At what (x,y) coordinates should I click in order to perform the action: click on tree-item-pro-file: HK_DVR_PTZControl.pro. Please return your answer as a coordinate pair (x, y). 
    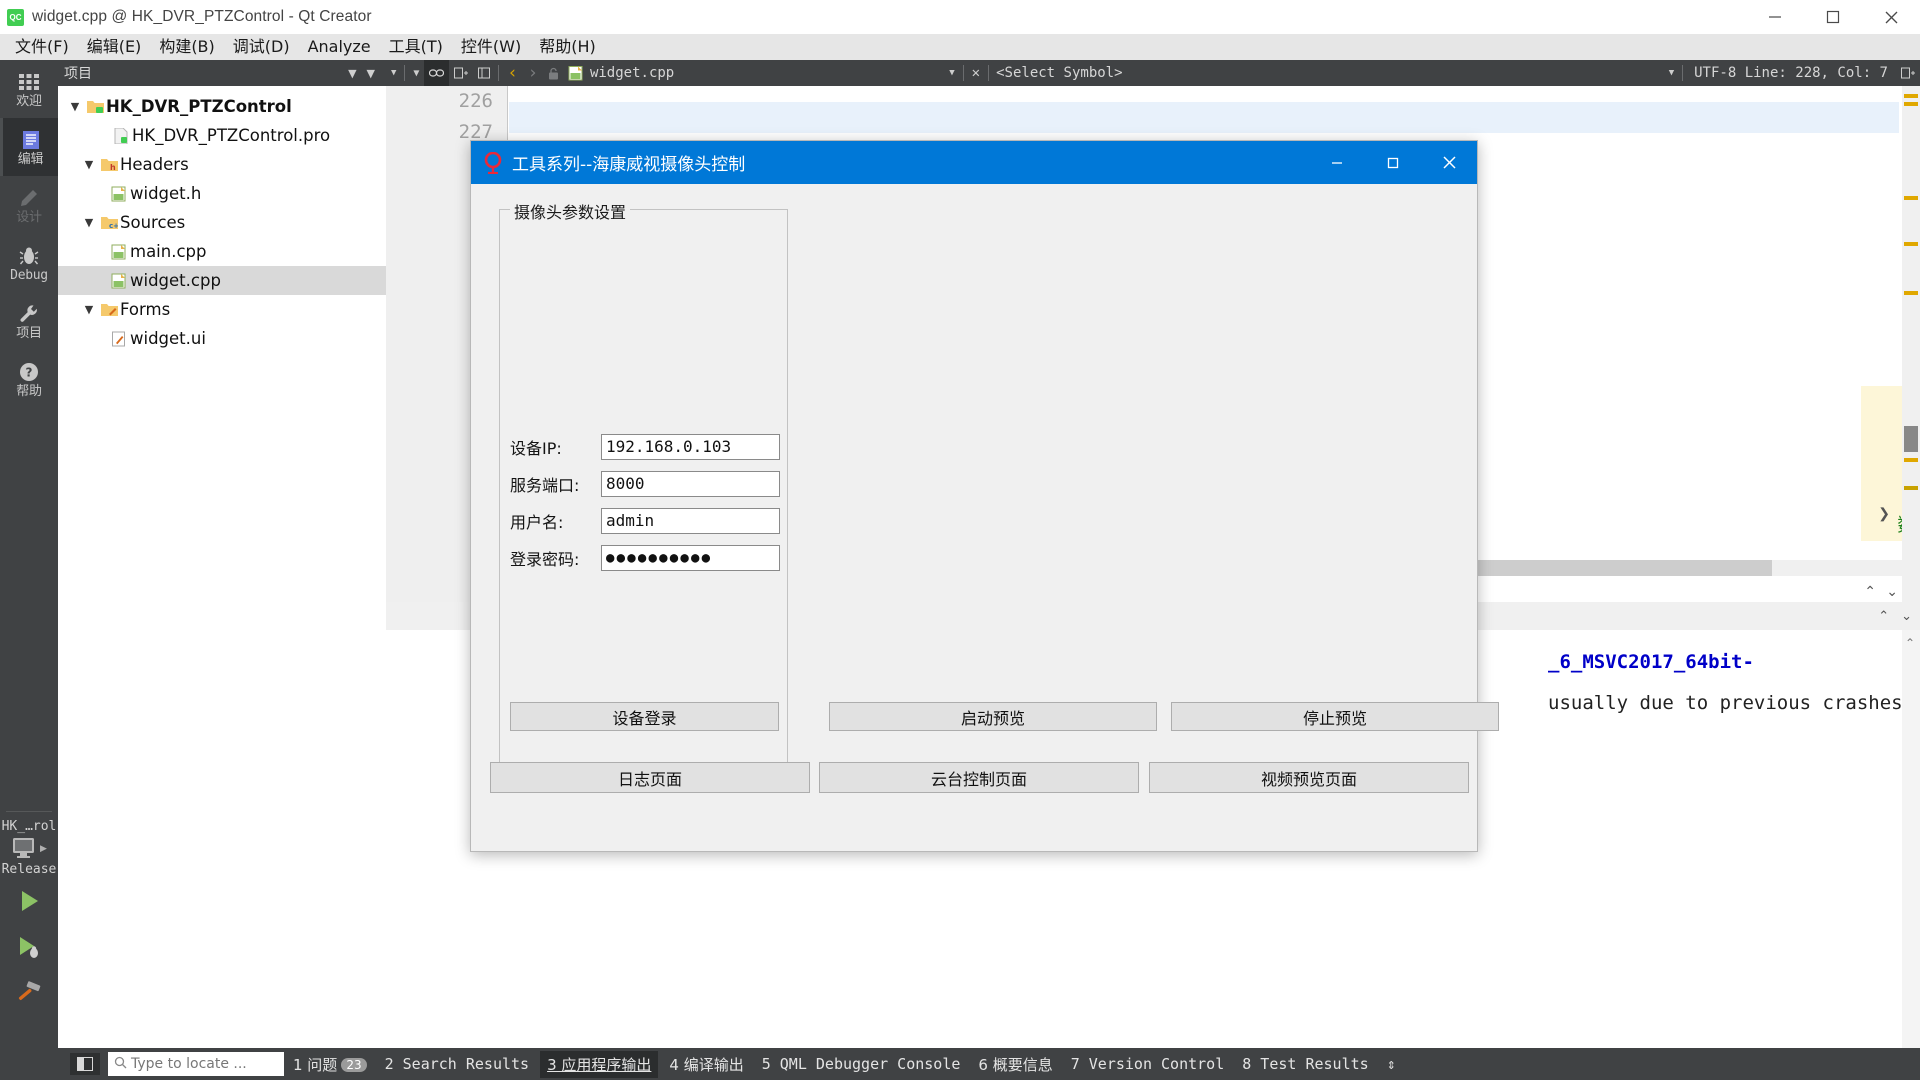
    Looking at the image, I should click on (222, 135).